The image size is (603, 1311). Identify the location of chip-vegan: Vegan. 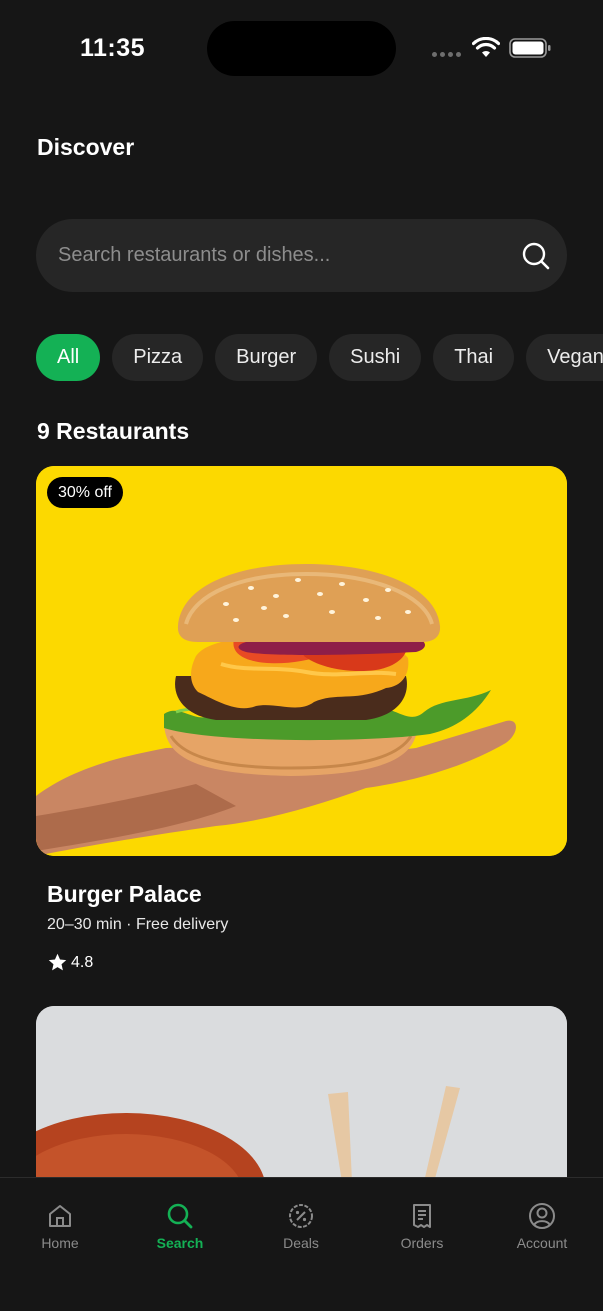
(564, 357).